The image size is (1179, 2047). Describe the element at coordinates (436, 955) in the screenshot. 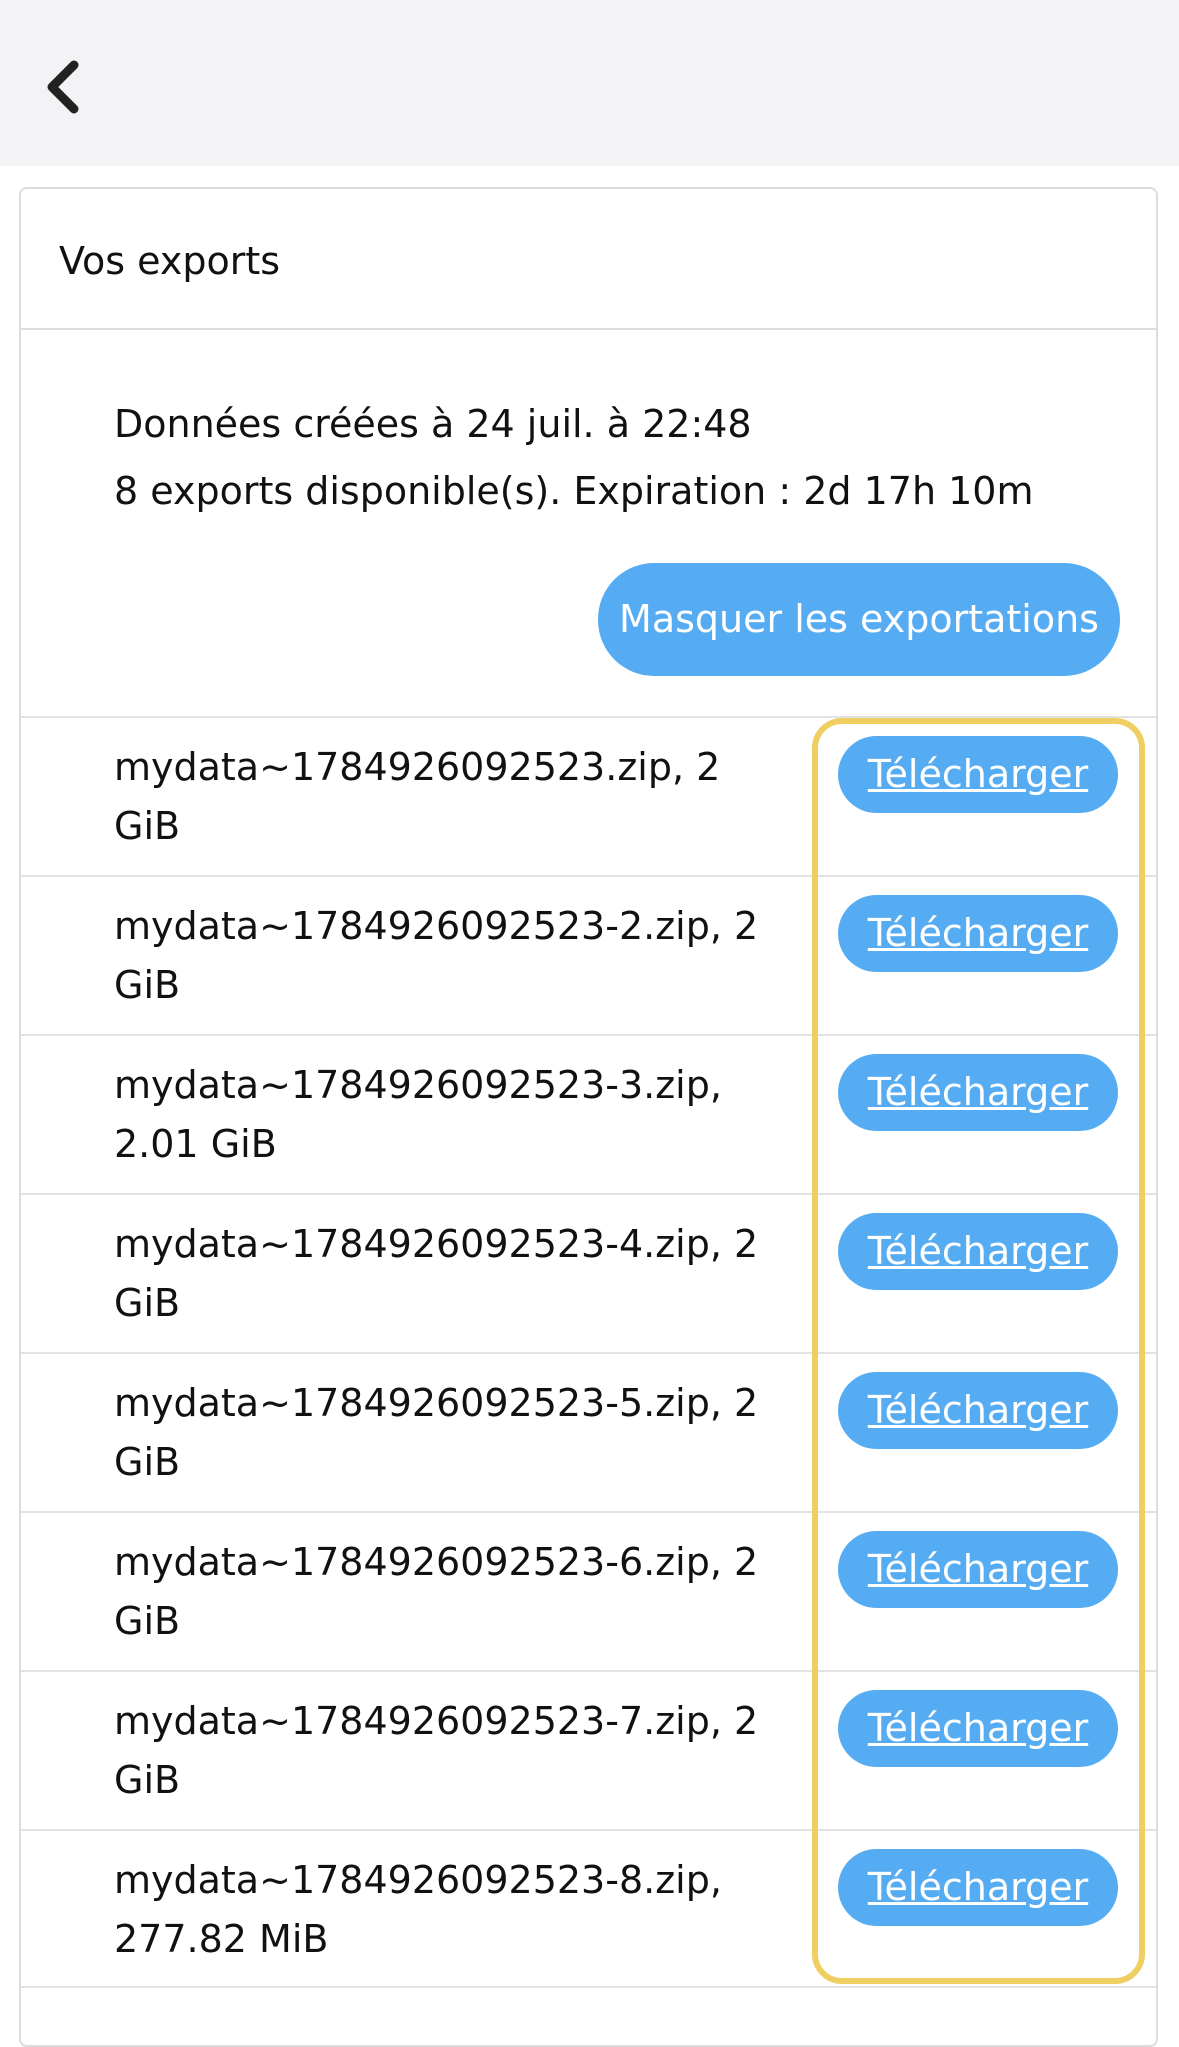

I see `export-file-name: mydata~1784926092523-2.zip, 2 GiB` at that location.